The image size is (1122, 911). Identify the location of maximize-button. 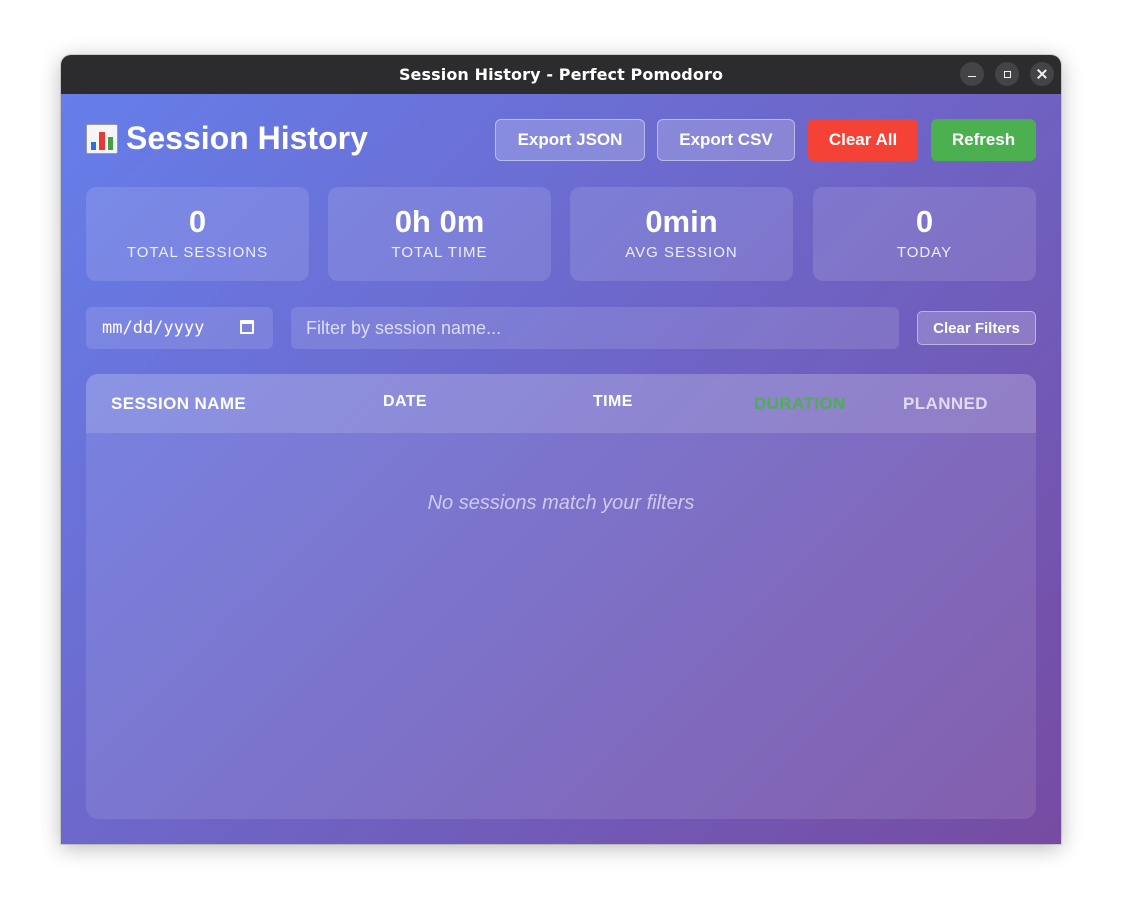
(1007, 74).